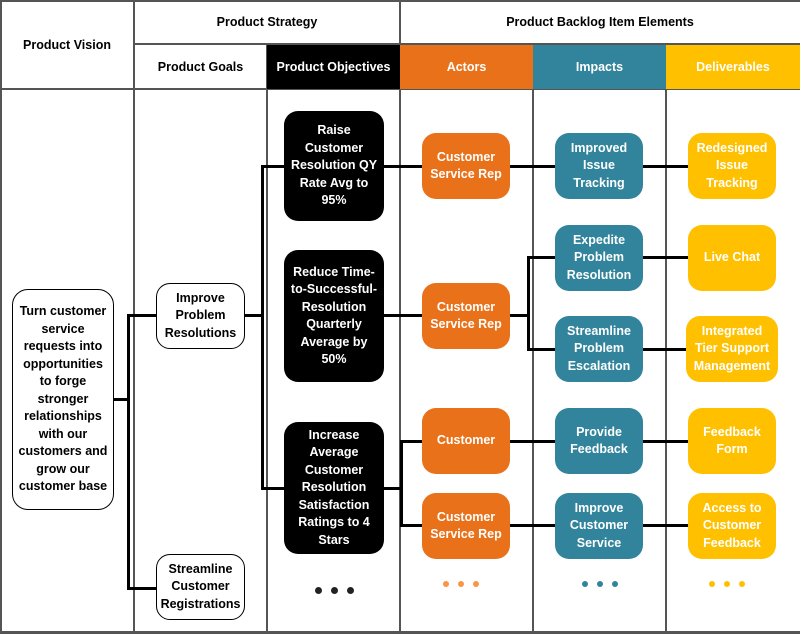 The width and height of the screenshot is (800, 634). I want to click on actors-ellipsis-icon, so click(461, 584).